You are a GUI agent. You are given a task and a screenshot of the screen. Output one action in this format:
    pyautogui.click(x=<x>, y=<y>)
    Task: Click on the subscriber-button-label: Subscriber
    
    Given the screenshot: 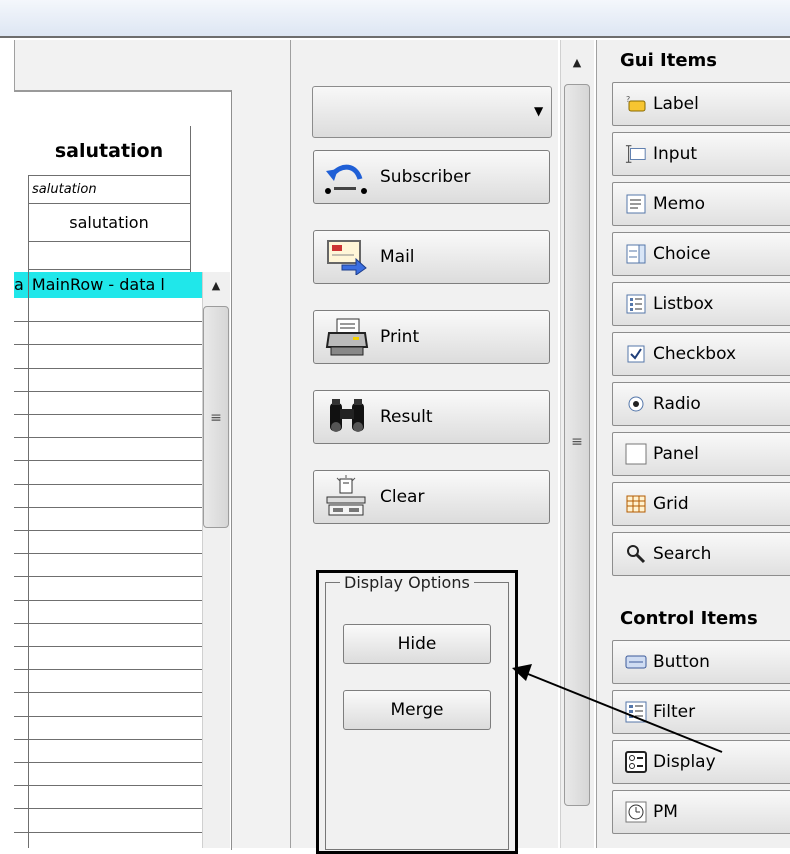 What is the action you would take?
    pyautogui.click(x=425, y=177)
    